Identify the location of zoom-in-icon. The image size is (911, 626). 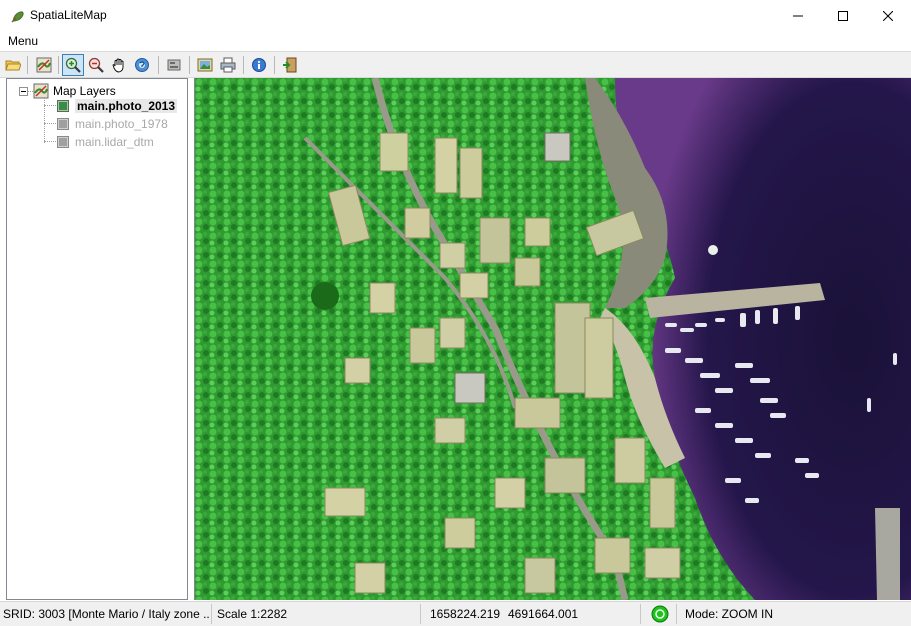
(73, 65).